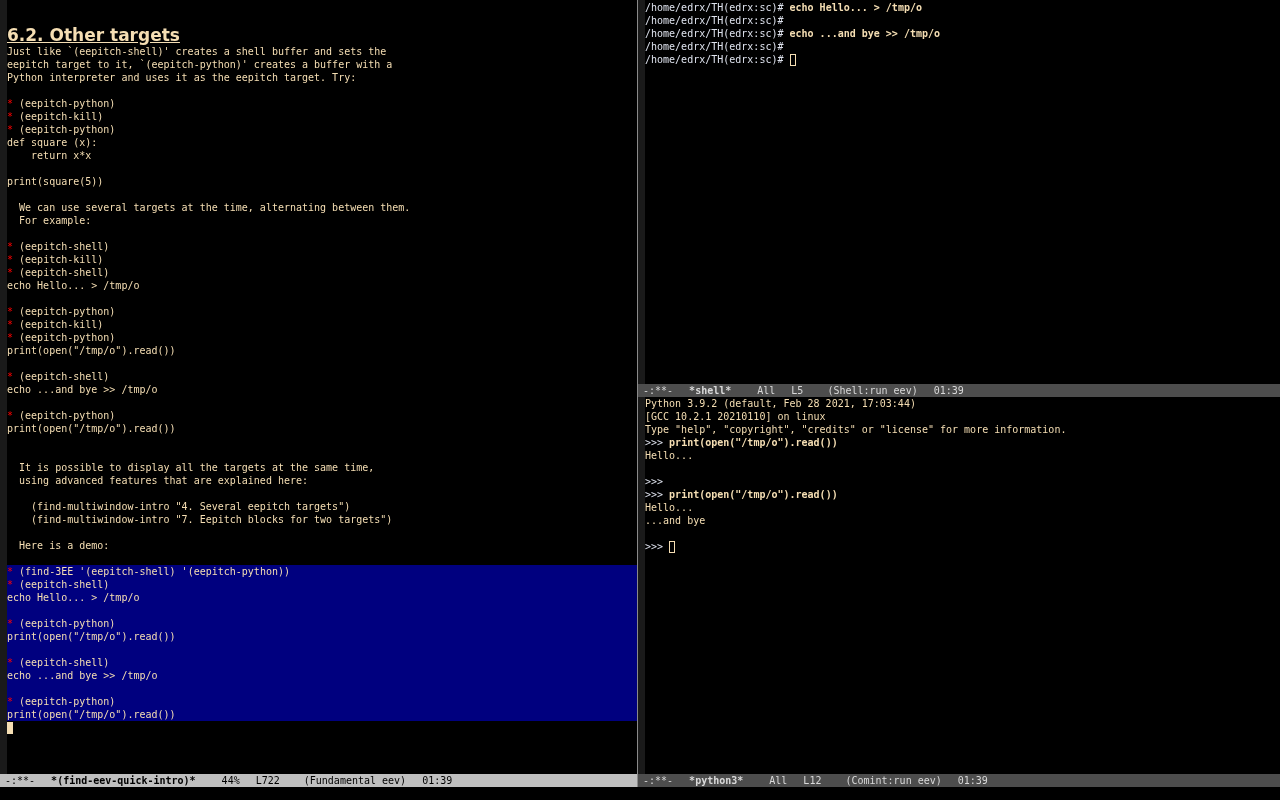 The height and width of the screenshot is (800, 1280). What do you see at coordinates (182, 77) in the screenshot?
I see `code-line: Python interpreter and uses it as the eepitch target. Try:` at bounding box center [182, 77].